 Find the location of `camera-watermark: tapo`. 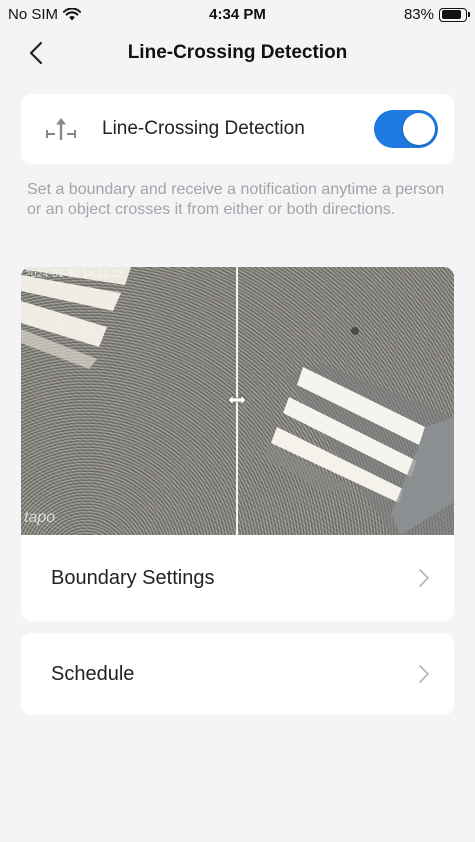

camera-watermark: tapo is located at coordinates (40, 517).